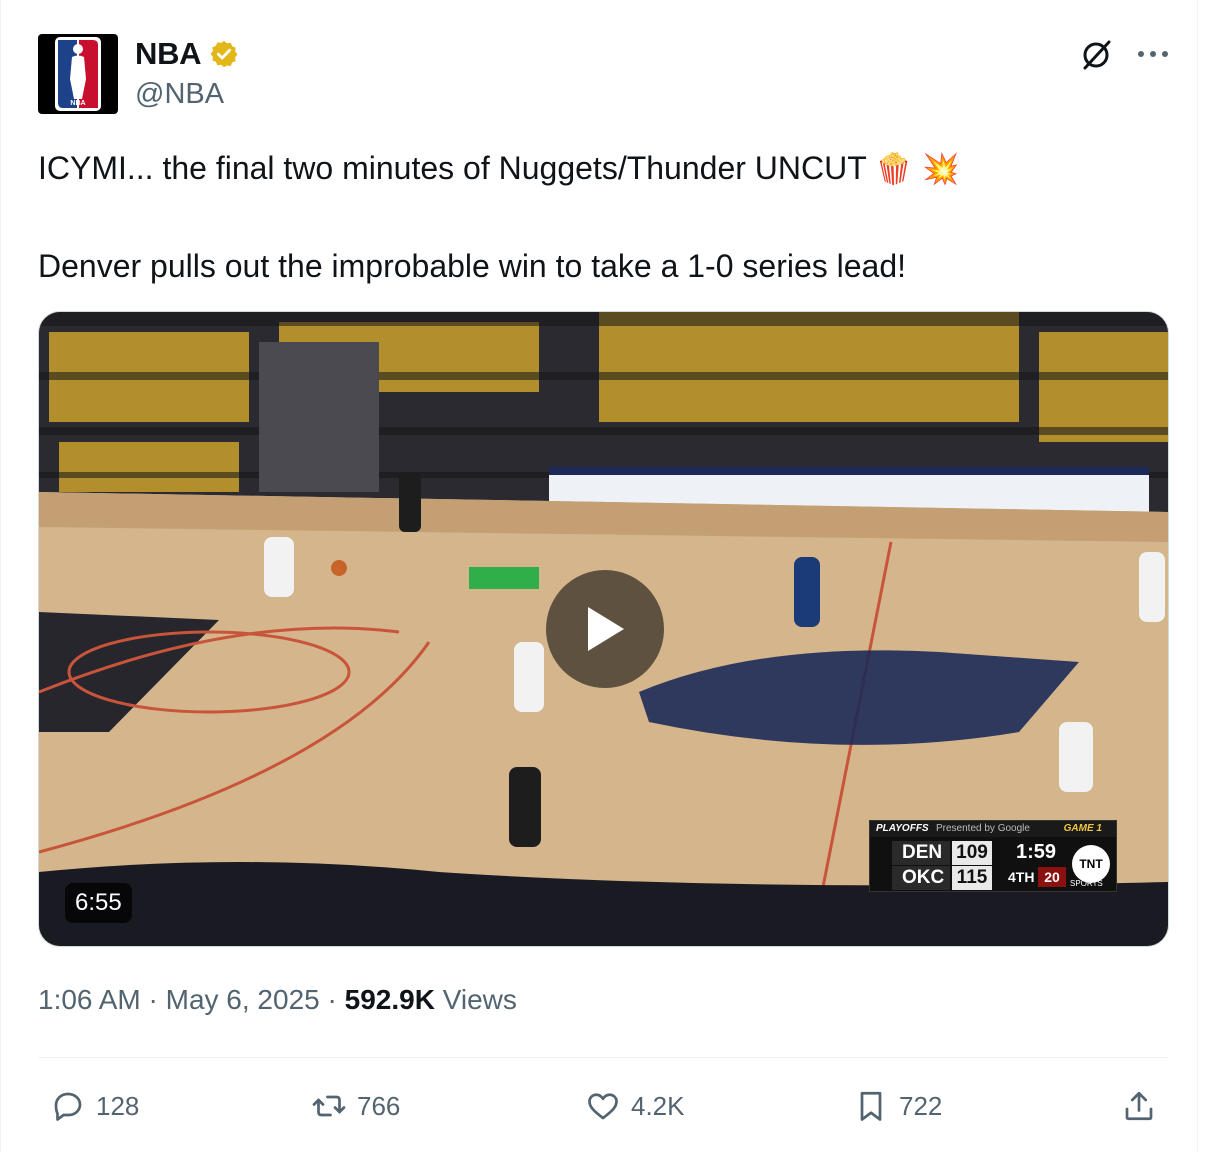 This screenshot has width=1206, height=1152. What do you see at coordinates (603, 1057) in the screenshot?
I see `divider` at bounding box center [603, 1057].